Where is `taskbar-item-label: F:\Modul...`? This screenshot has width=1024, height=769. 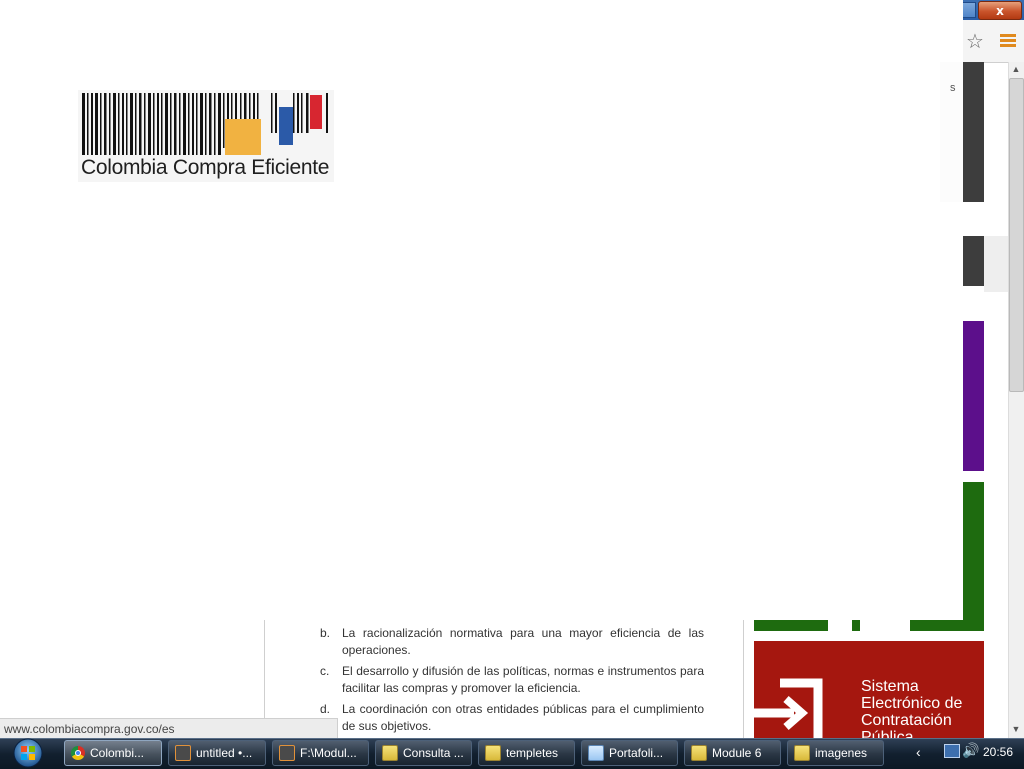
taskbar-item-label: F:\Modul... is located at coordinates (328, 753).